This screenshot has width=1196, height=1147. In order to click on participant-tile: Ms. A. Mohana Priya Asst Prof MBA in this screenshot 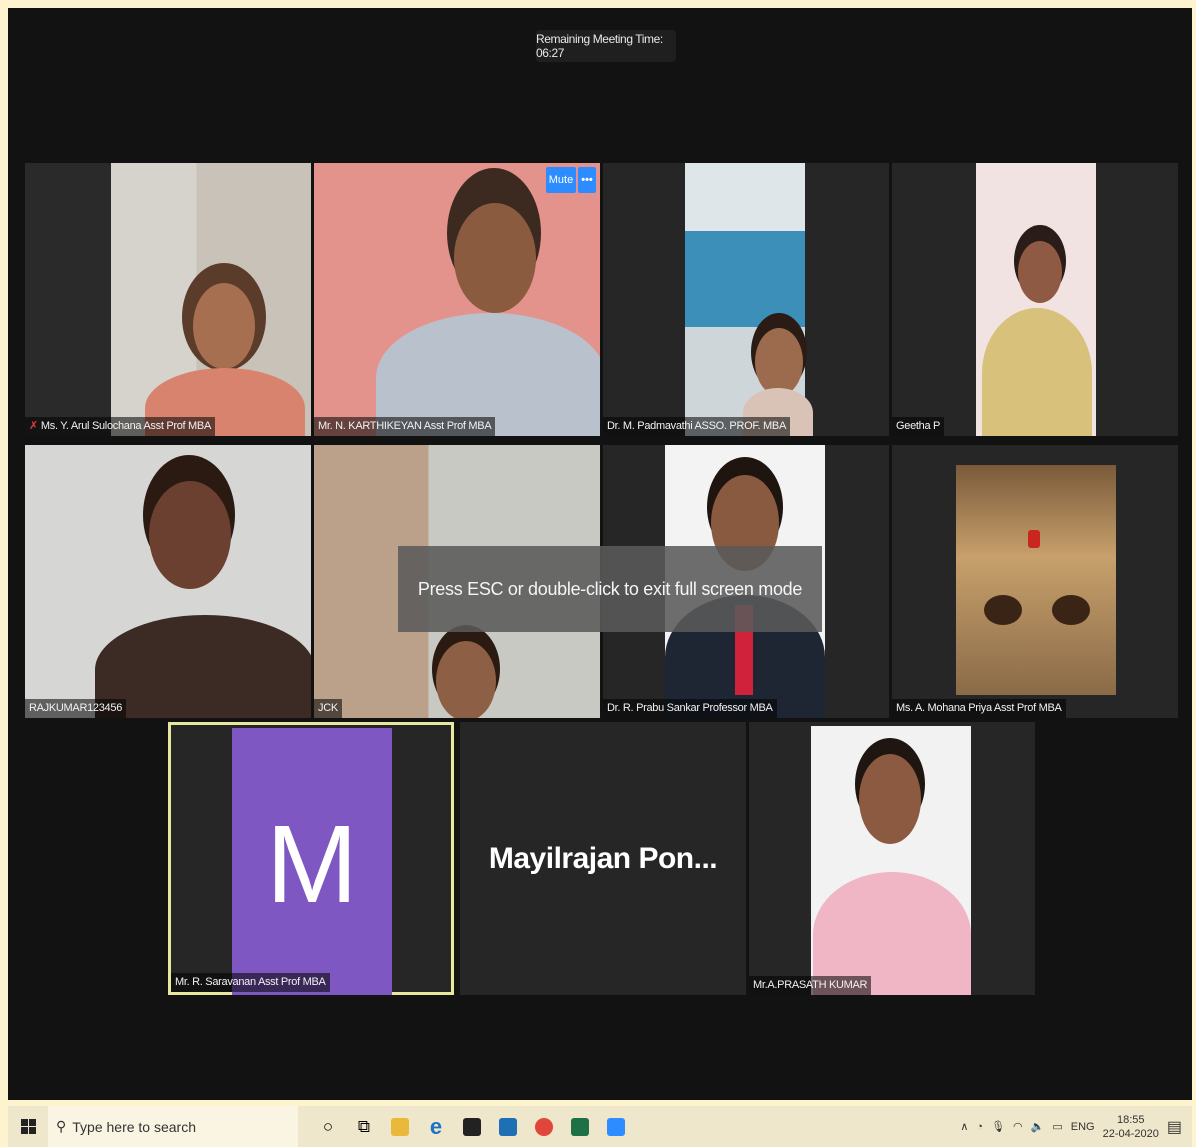, I will do `click(1035, 581)`.